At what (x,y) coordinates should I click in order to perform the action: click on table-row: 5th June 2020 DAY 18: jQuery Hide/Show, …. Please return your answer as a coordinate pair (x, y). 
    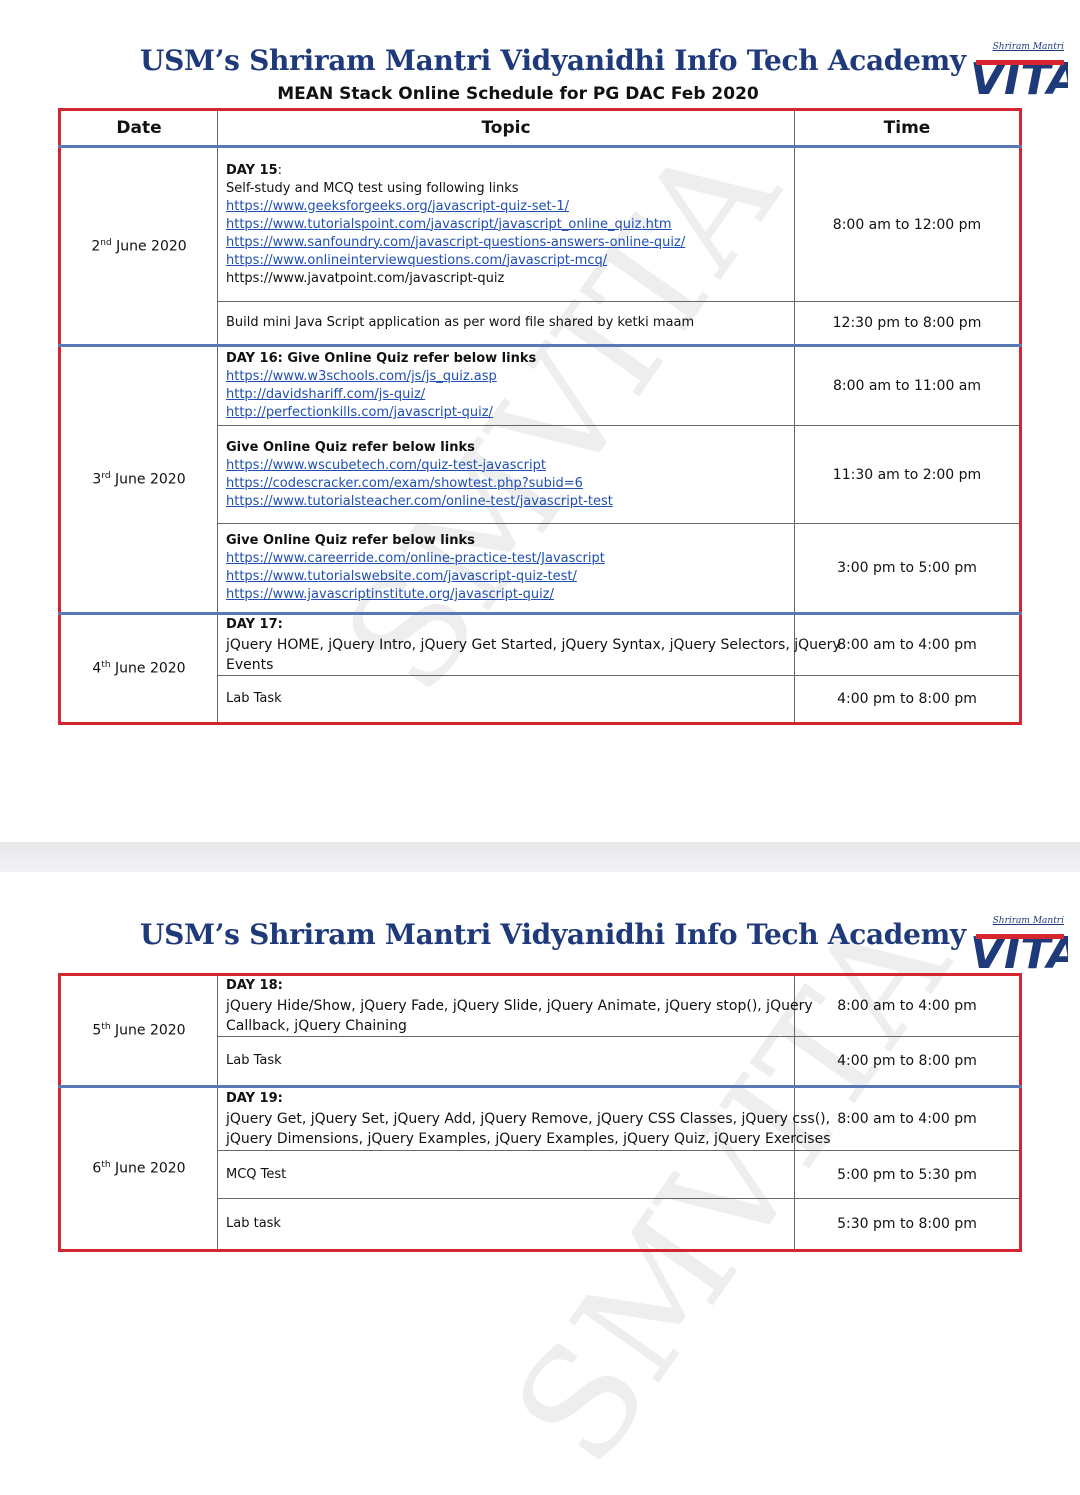
    Looking at the image, I should click on (540, 1030).